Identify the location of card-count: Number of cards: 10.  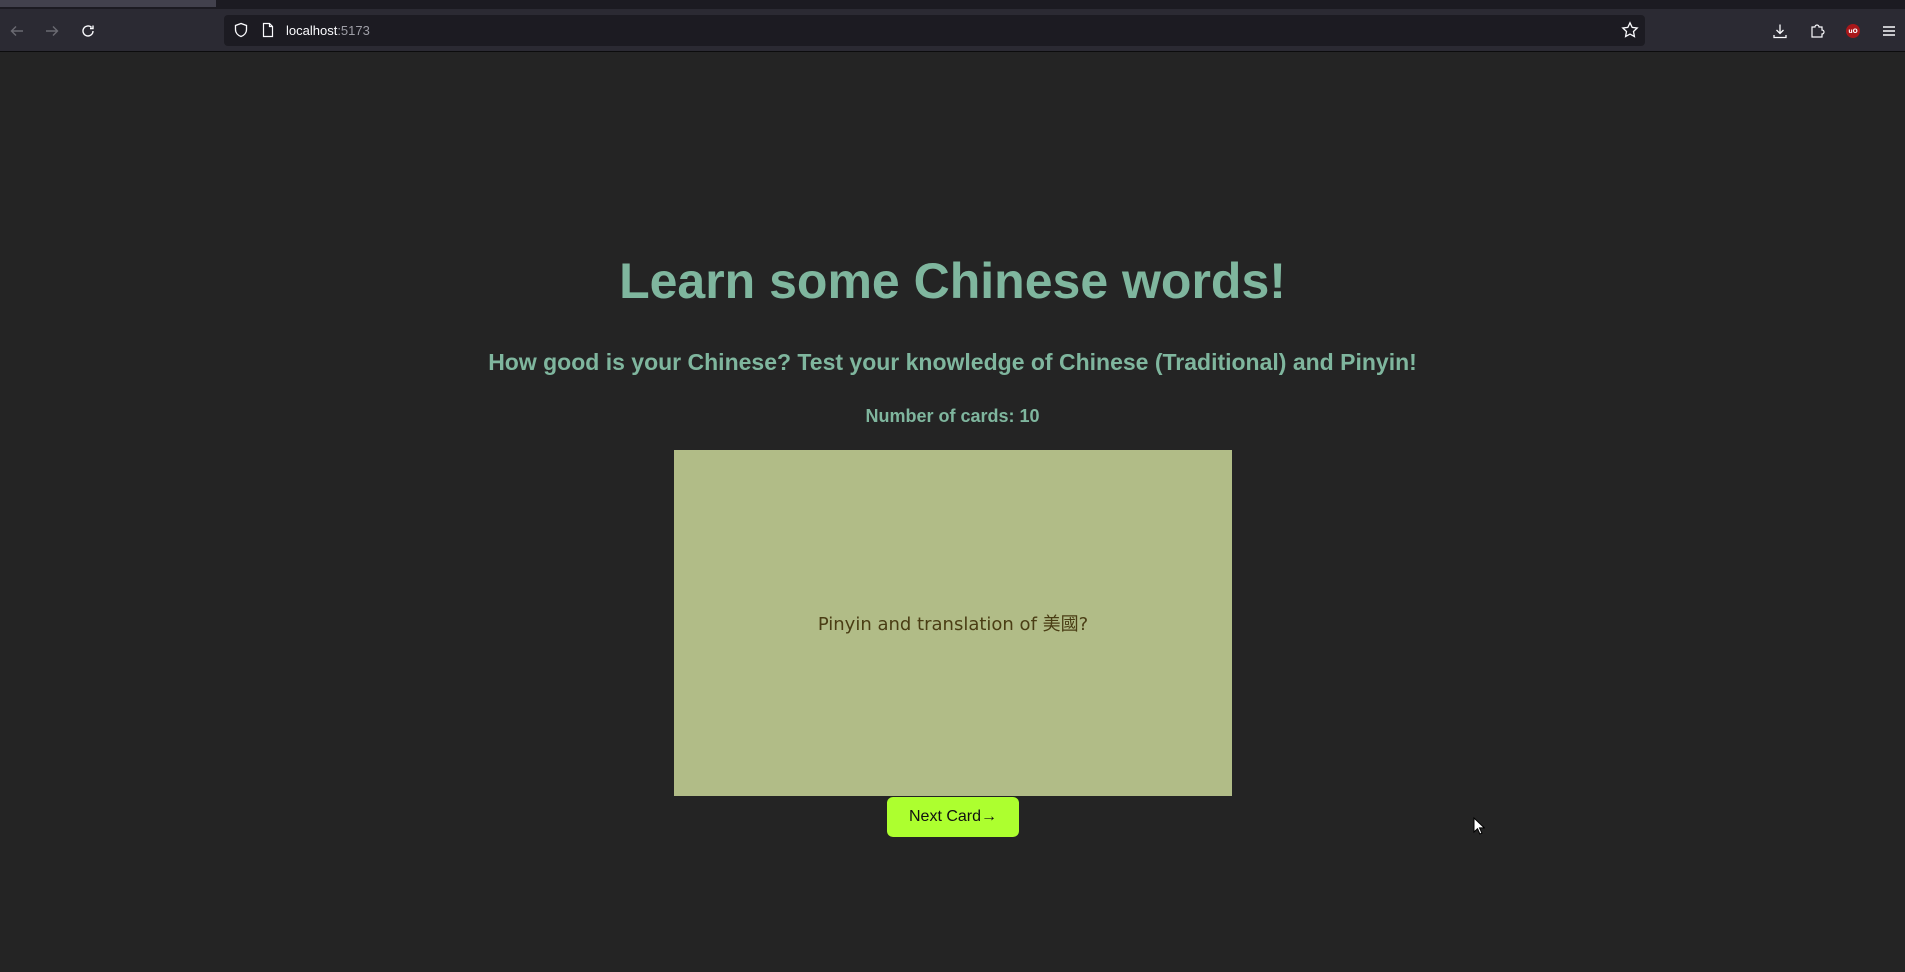
(952, 416).